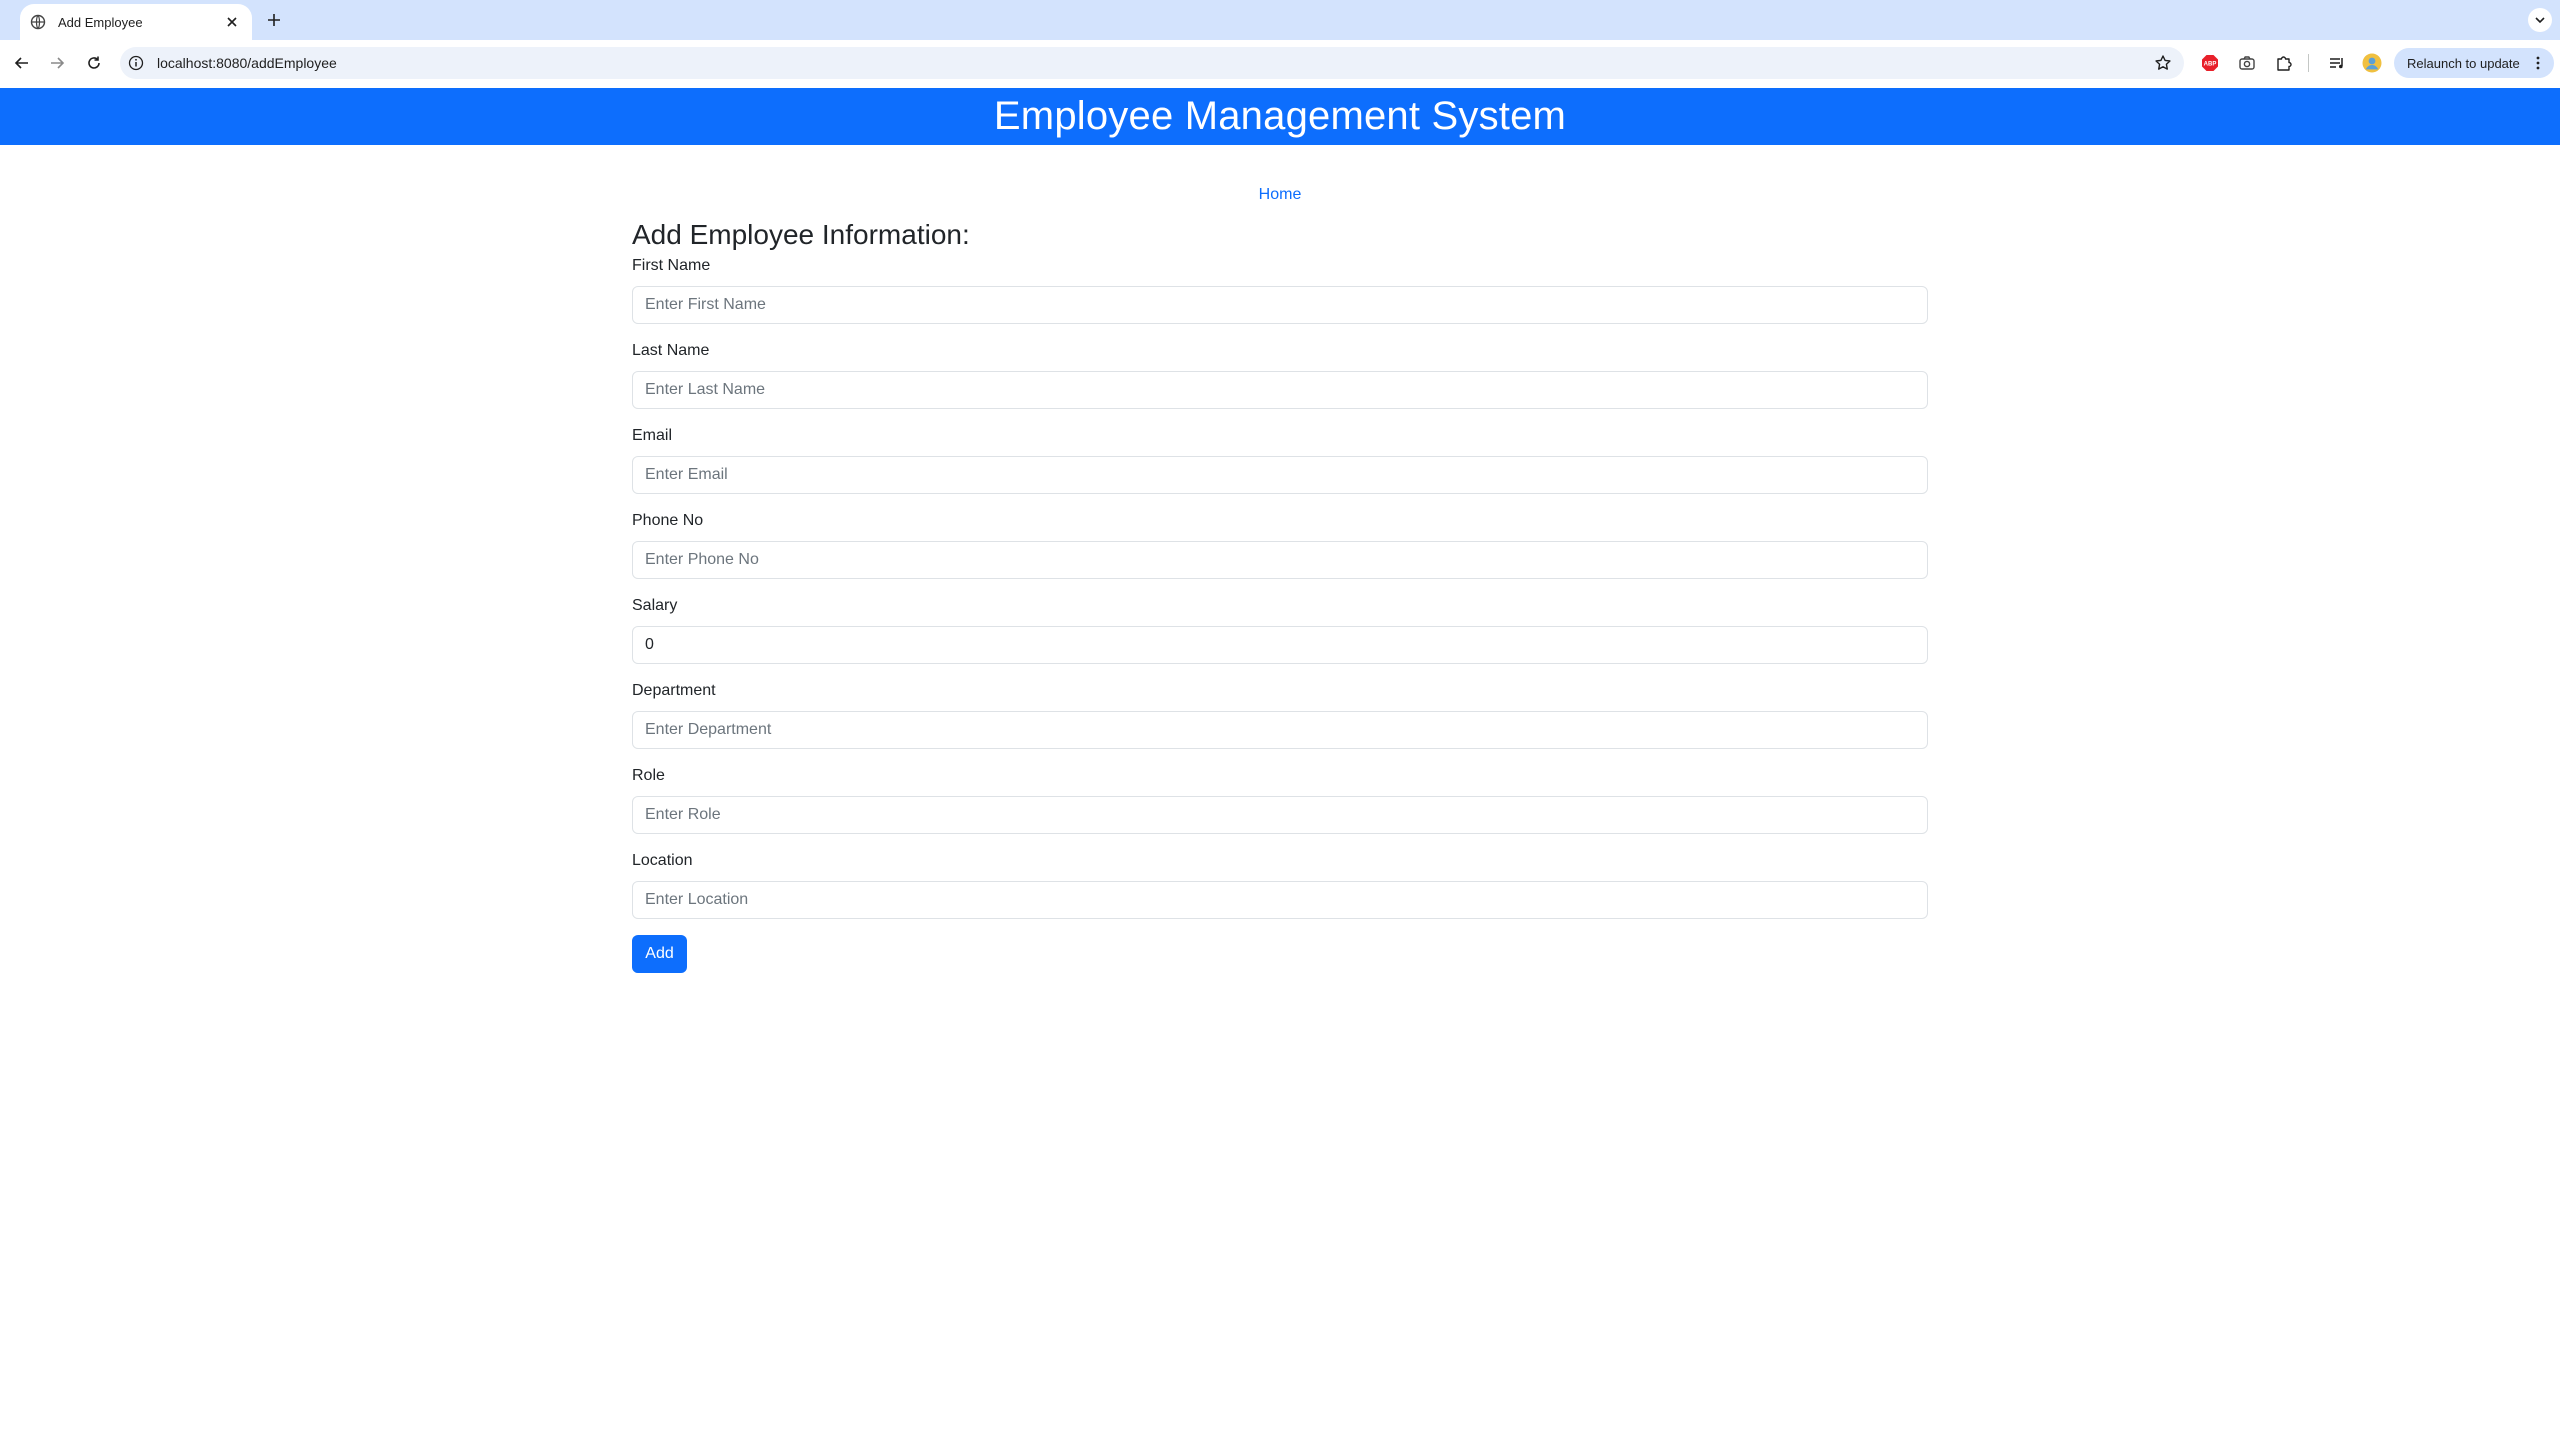 The width and height of the screenshot is (2560, 1440). I want to click on site-info-icon, so click(136, 63).